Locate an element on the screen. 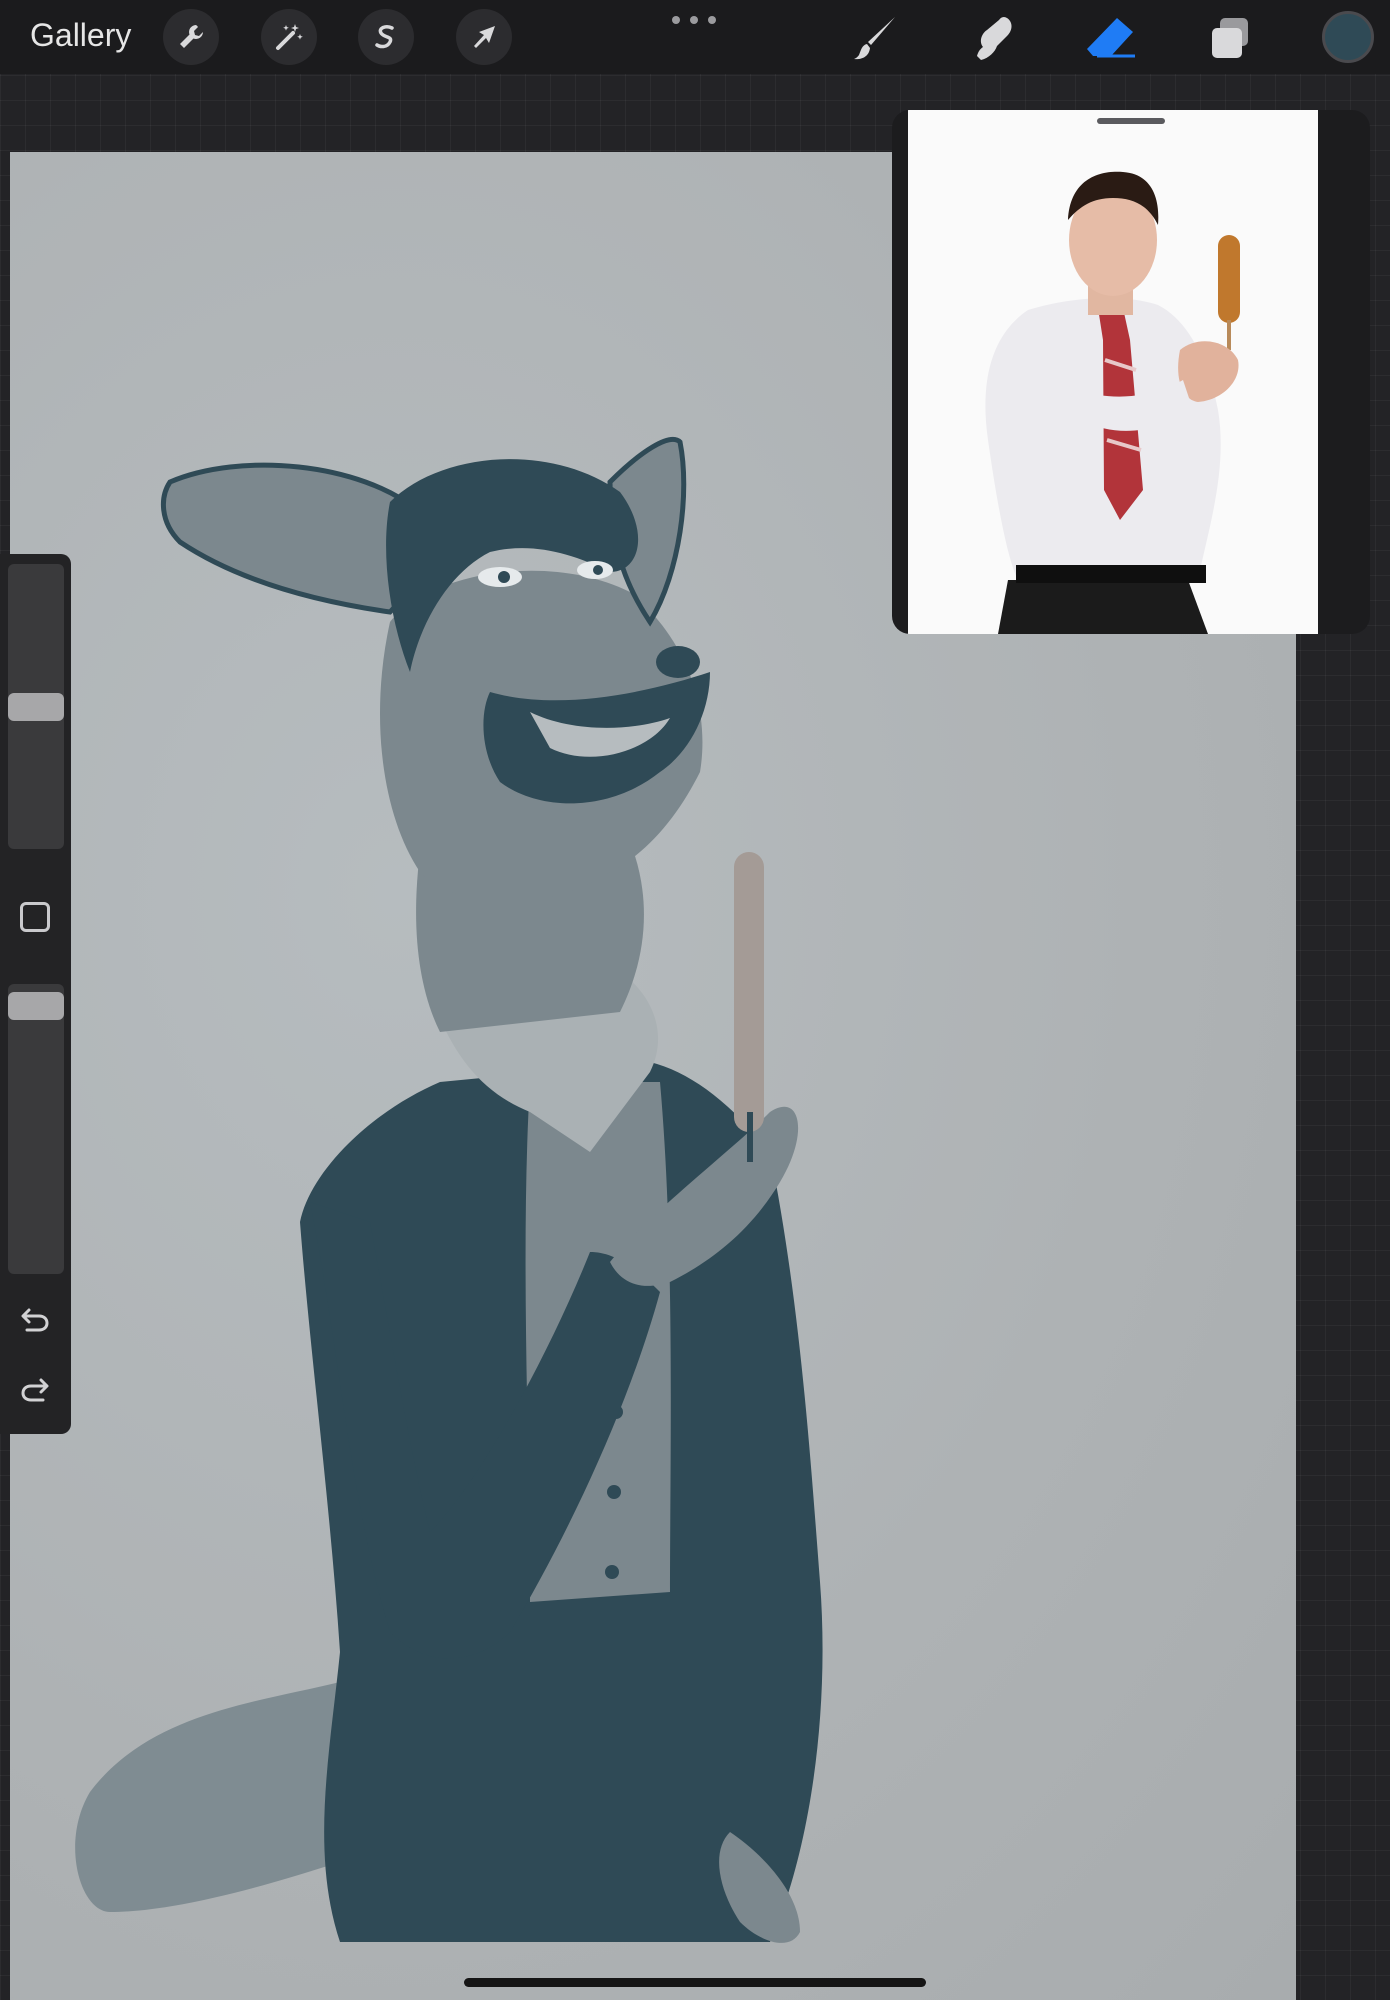  reference-window is located at coordinates (1131, 372).